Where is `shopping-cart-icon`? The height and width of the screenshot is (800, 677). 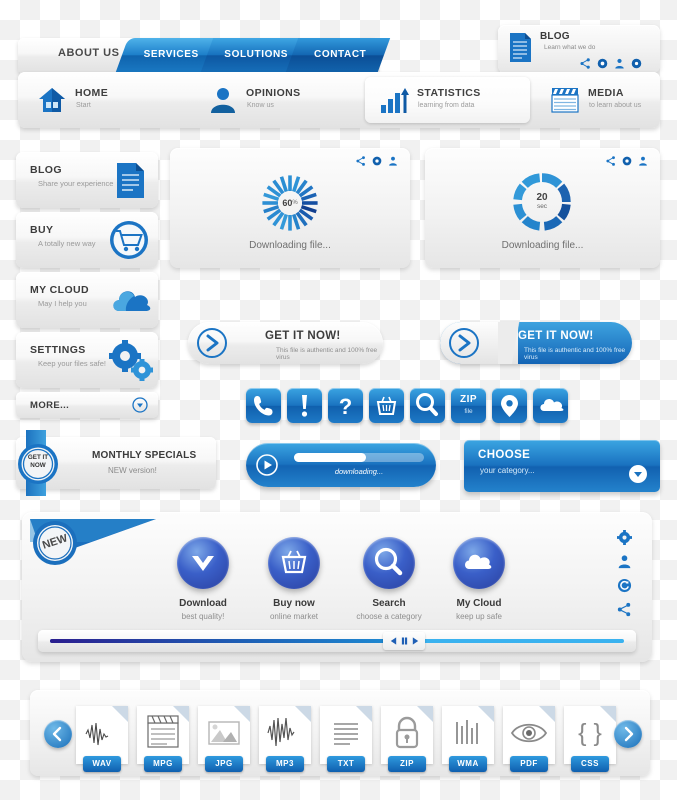
shopping-cart-icon is located at coordinates (129, 240).